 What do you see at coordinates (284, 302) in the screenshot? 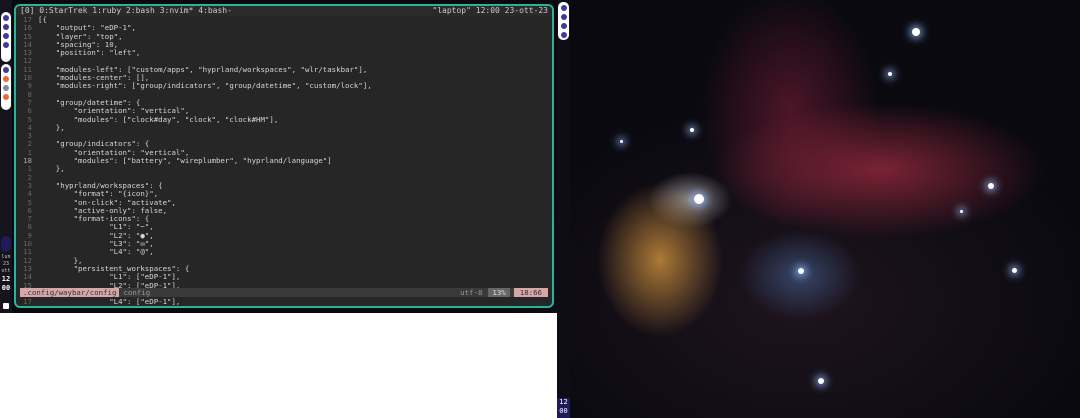
I see `code-line: 17 "L4": ["eDP-1"],` at bounding box center [284, 302].